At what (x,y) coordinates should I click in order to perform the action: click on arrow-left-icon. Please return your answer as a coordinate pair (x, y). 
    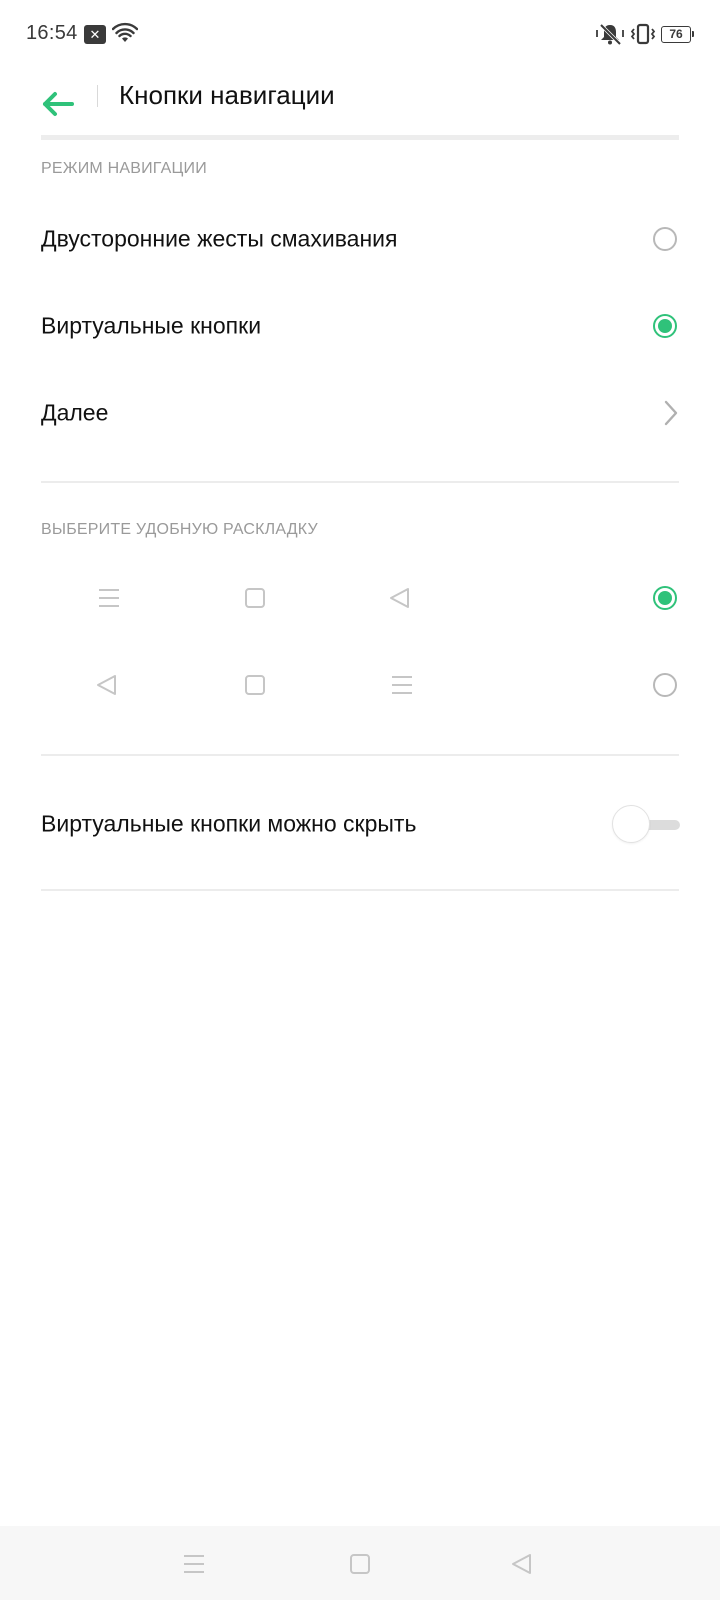
    Looking at the image, I should click on (58, 104).